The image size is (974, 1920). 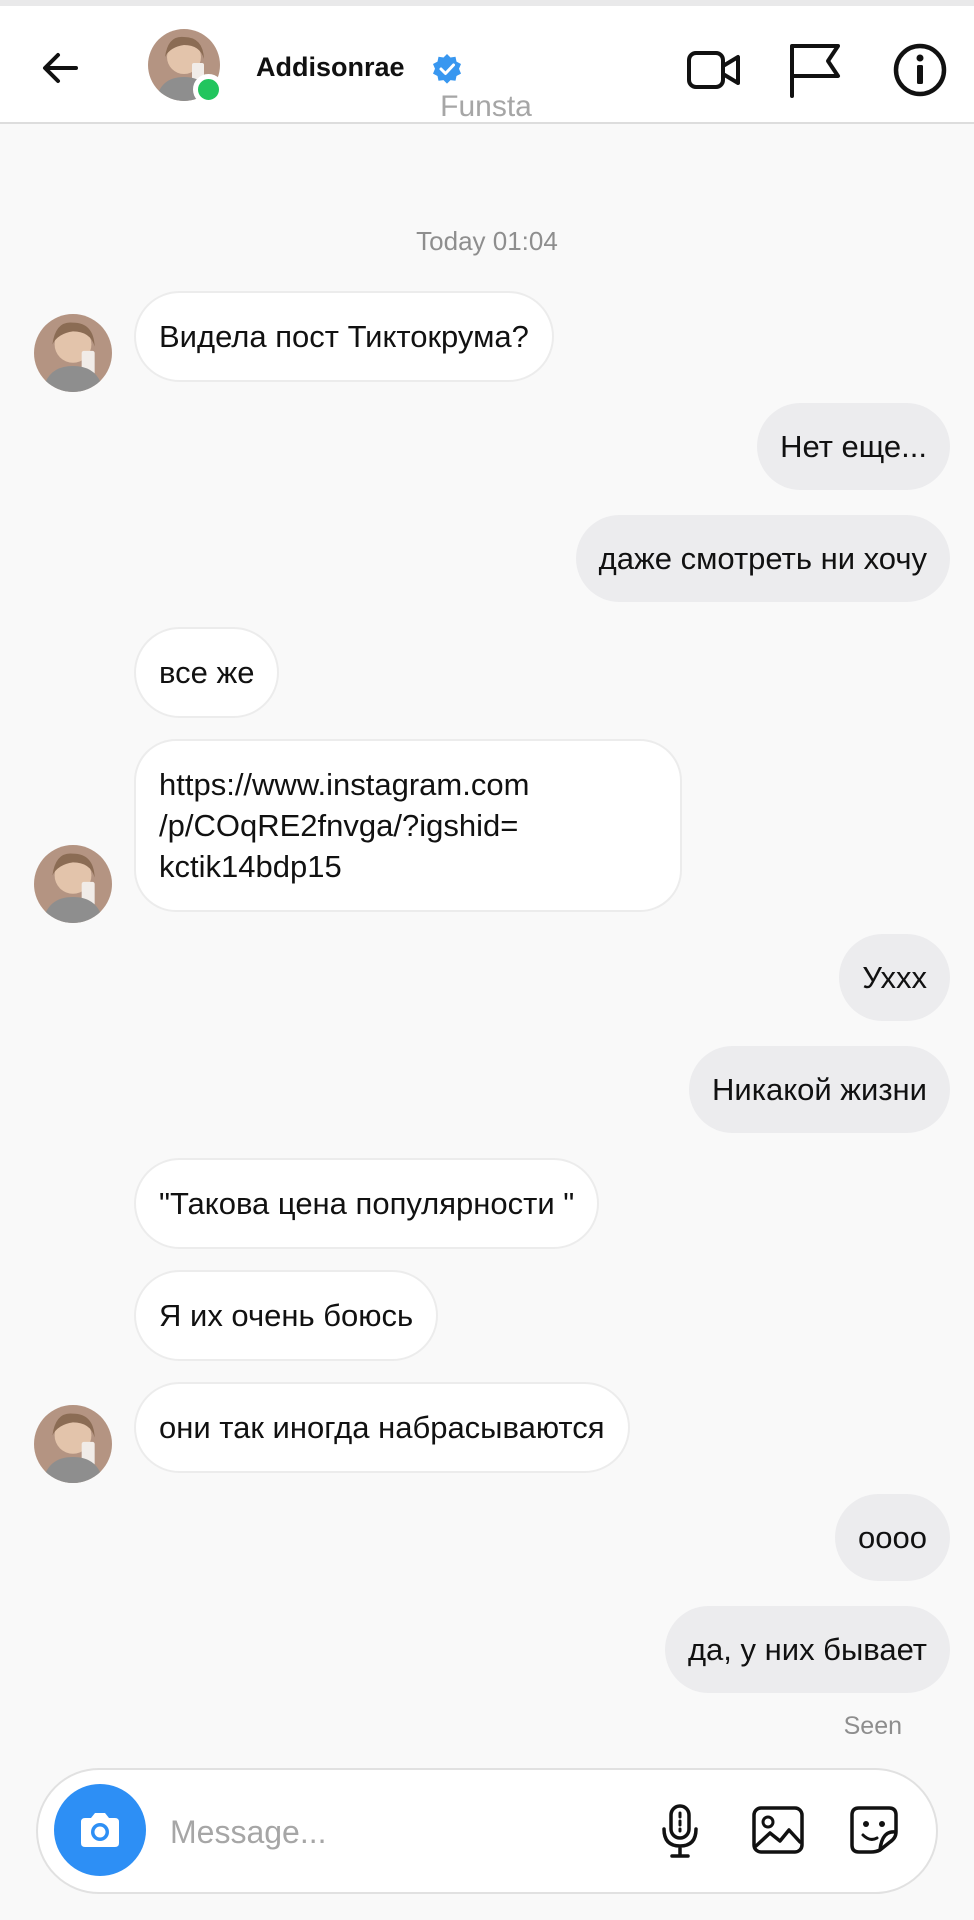 I want to click on message-bubble-received: "Такова цена популярности ", so click(x=367, y=1203).